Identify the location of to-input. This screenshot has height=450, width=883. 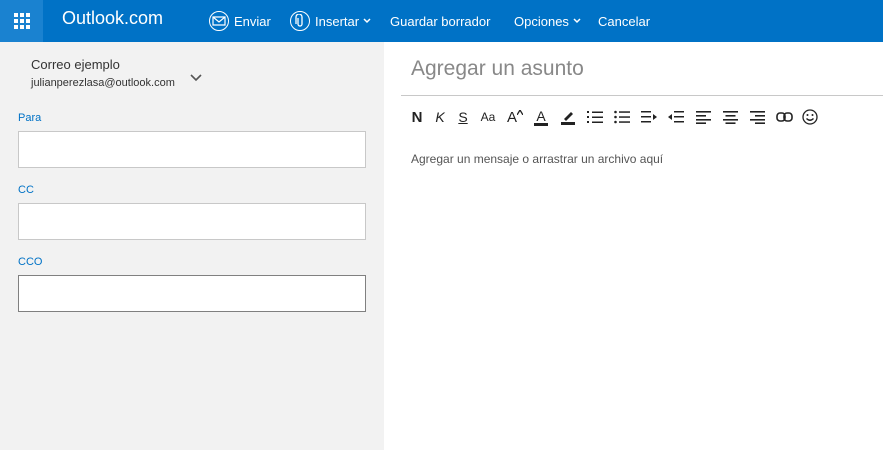
(192, 149).